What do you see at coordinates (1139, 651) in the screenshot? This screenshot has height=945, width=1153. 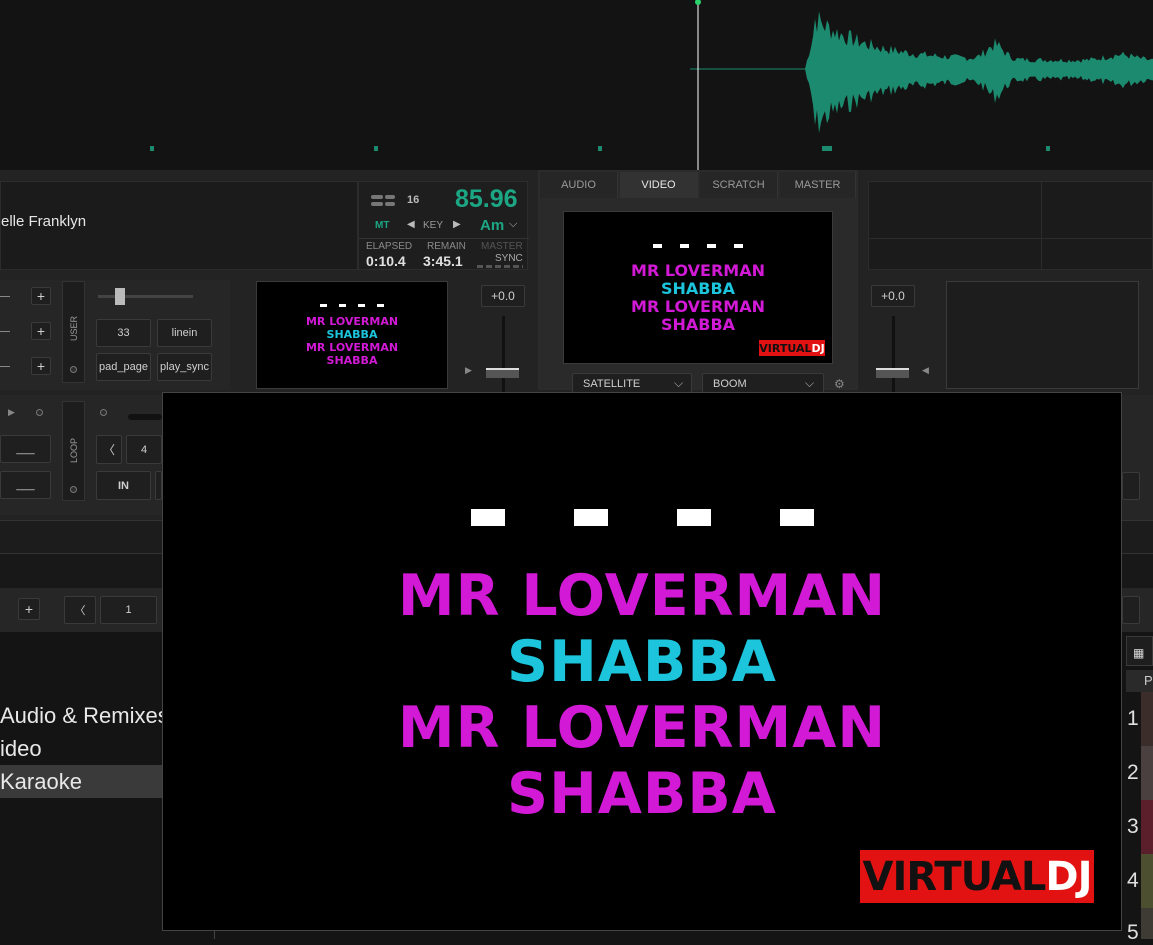 I see `grid-view-button: ▦` at bounding box center [1139, 651].